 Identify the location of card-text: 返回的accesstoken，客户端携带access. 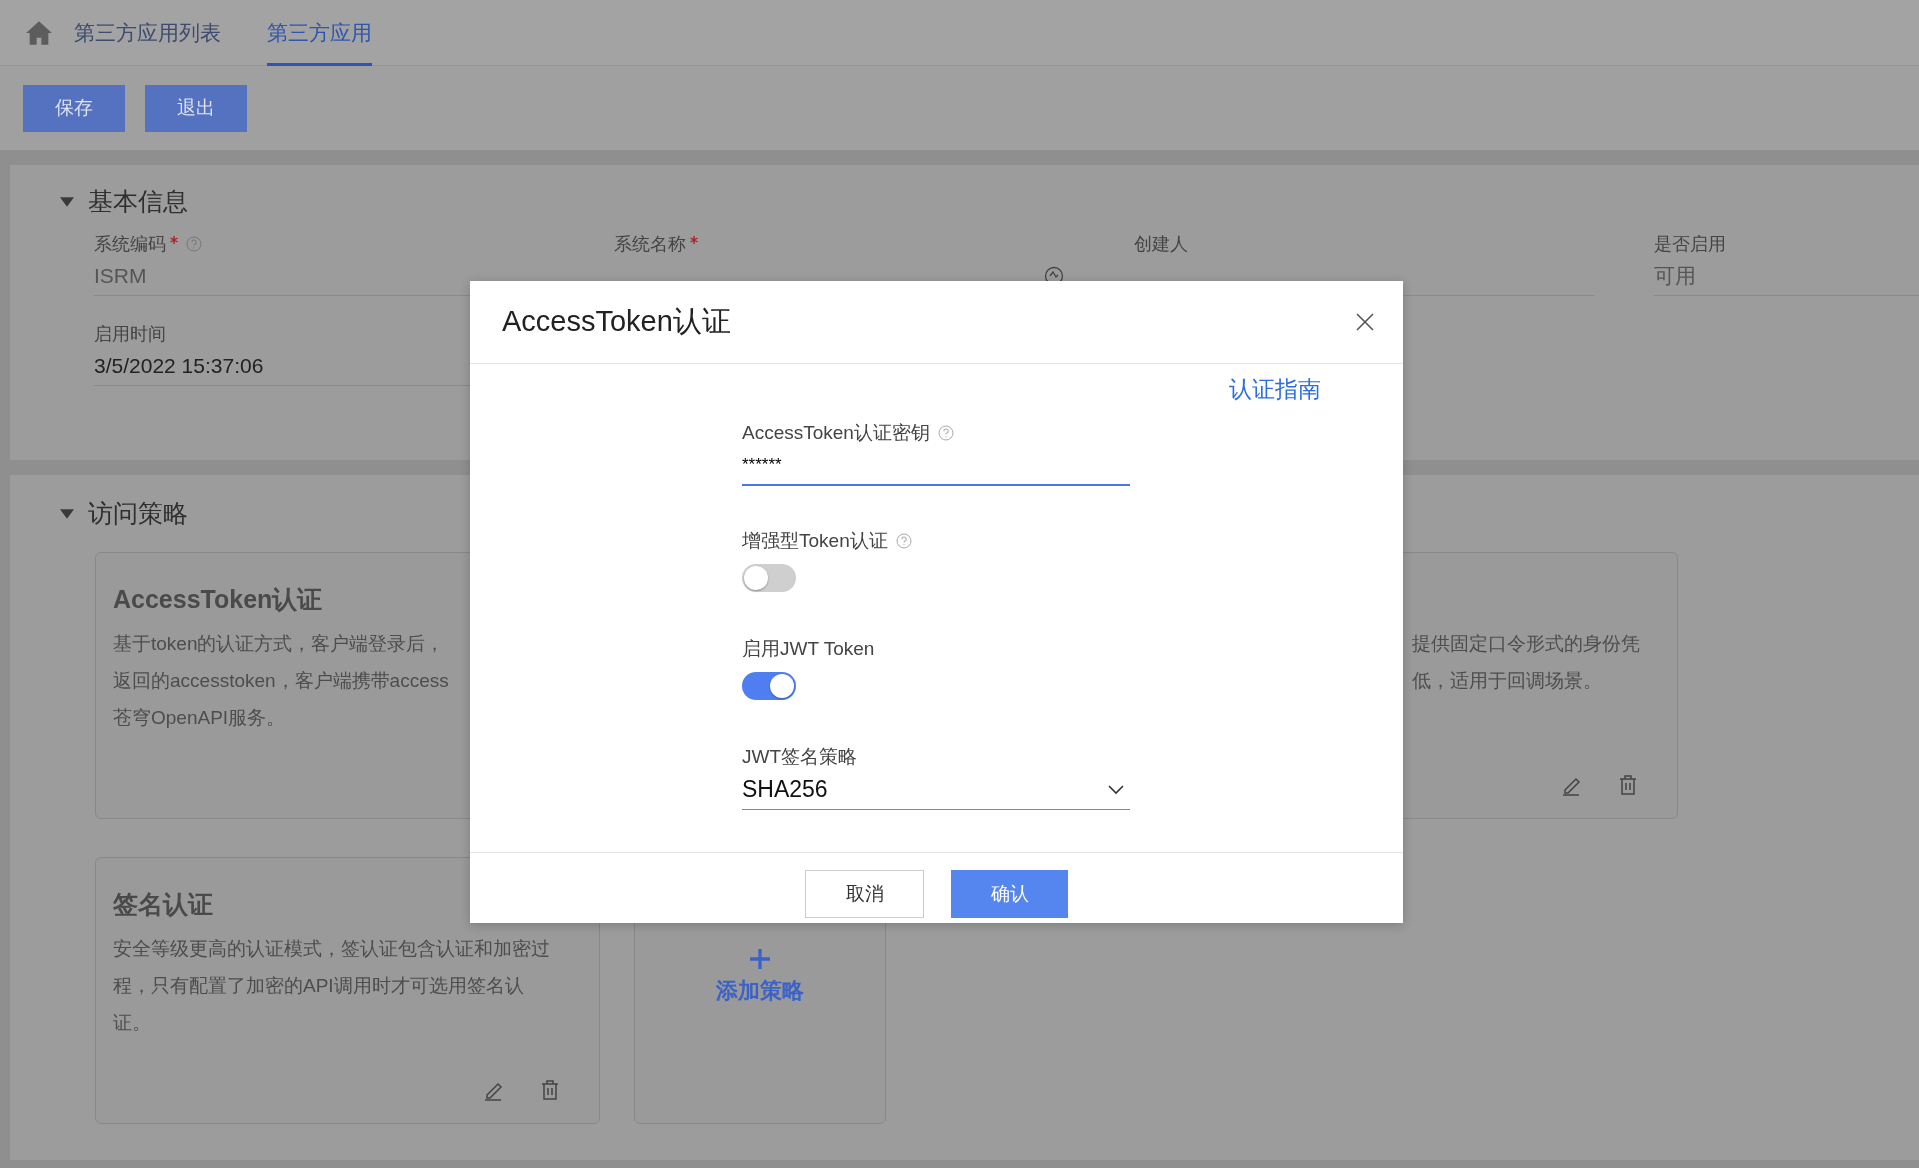
(281, 681).